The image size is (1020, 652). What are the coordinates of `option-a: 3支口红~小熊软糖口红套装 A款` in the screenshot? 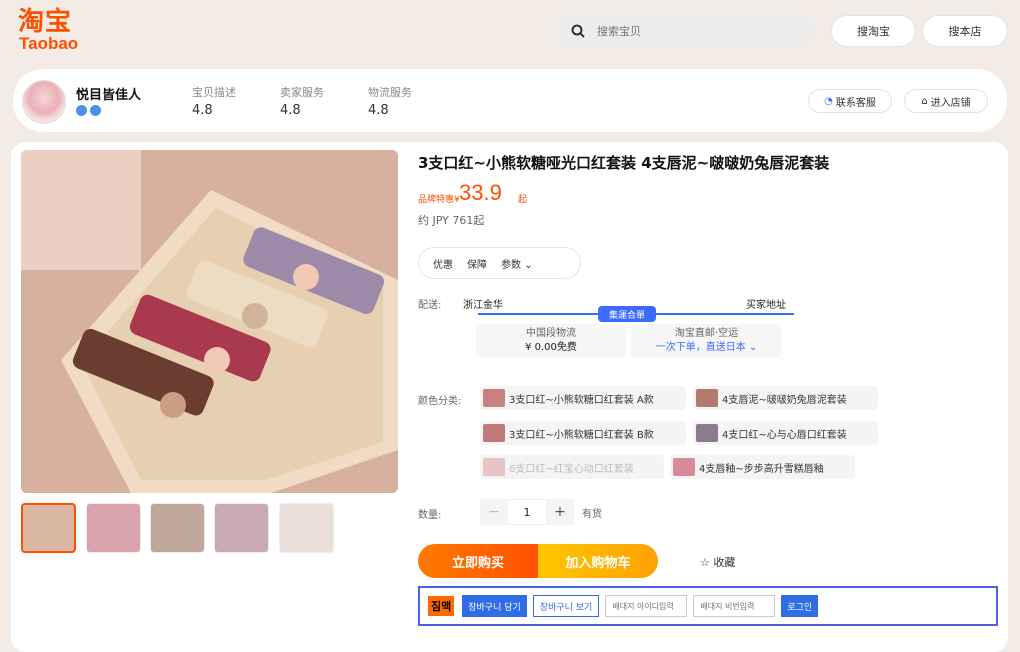 It's located at (583, 398).